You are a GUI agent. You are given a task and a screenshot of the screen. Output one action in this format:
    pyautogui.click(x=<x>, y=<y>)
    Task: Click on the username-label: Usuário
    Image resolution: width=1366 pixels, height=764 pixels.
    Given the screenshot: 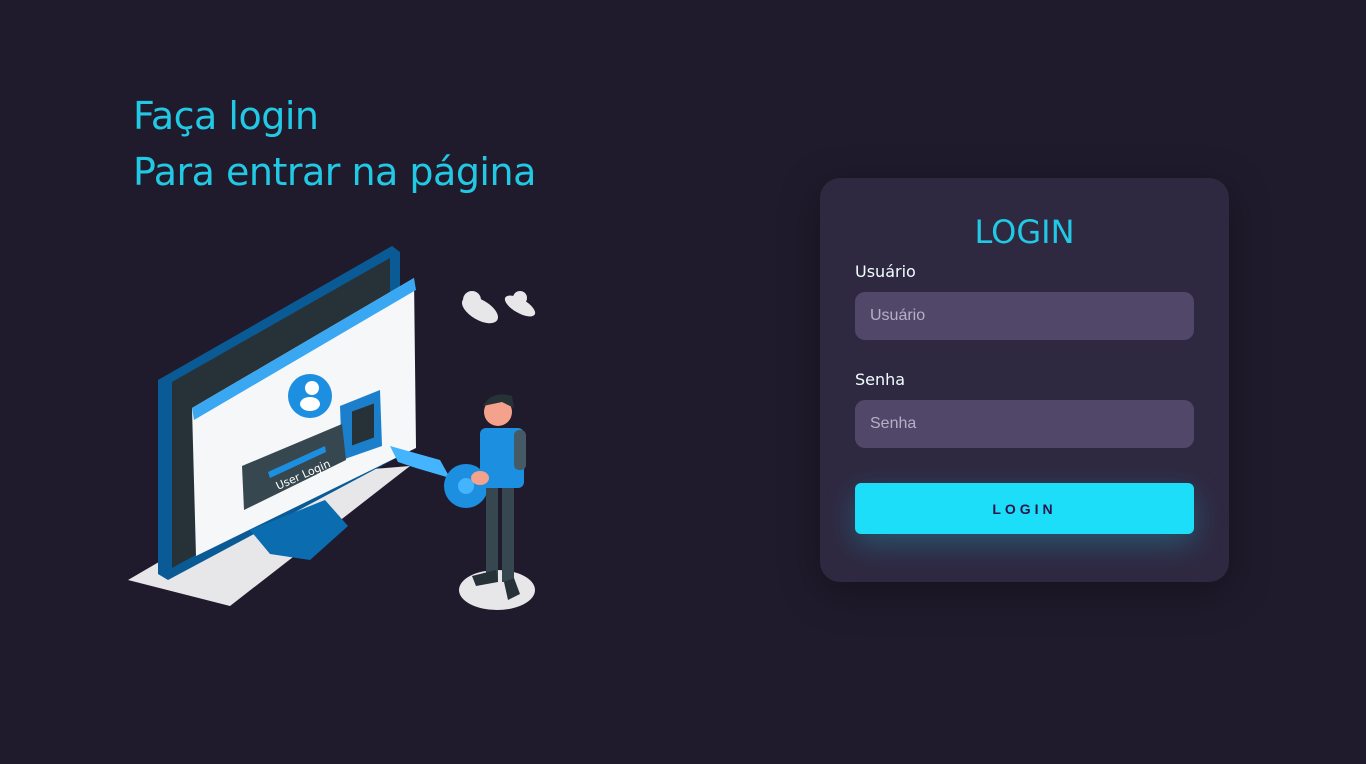 What is the action you would take?
    pyautogui.click(x=885, y=271)
    